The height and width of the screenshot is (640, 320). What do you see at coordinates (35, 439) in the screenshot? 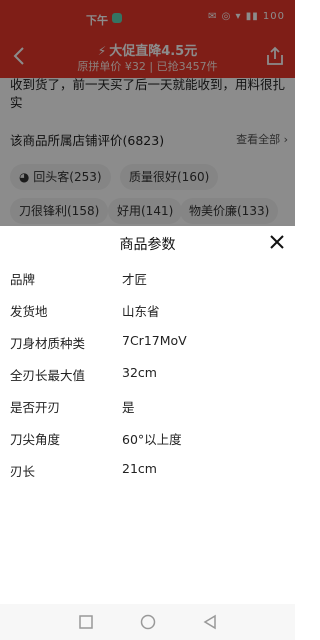
I see `param-key: 刀尖角度` at bounding box center [35, 439].